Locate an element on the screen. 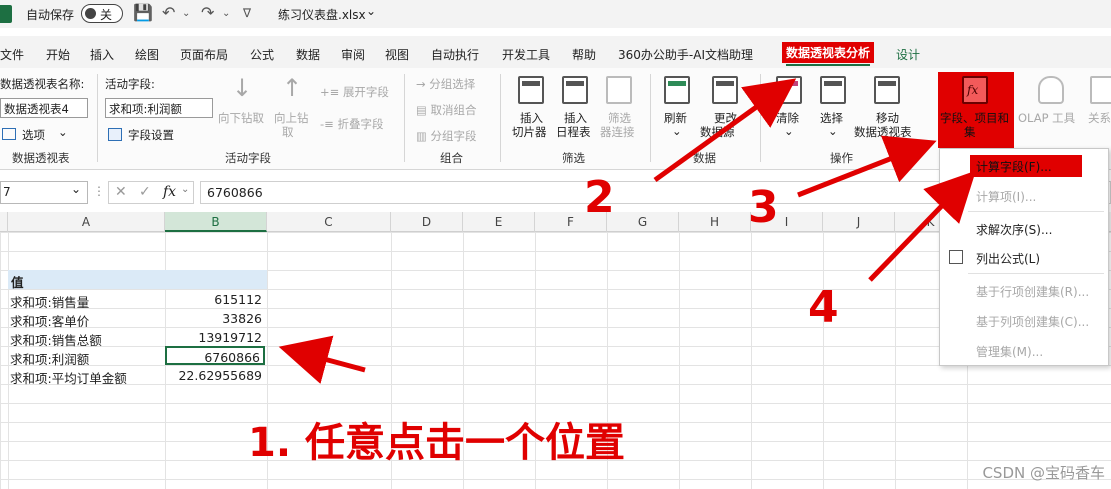 The width and height of the screenshot is (1111, 489). arrow-step2 is located at coordinates (725, 130).